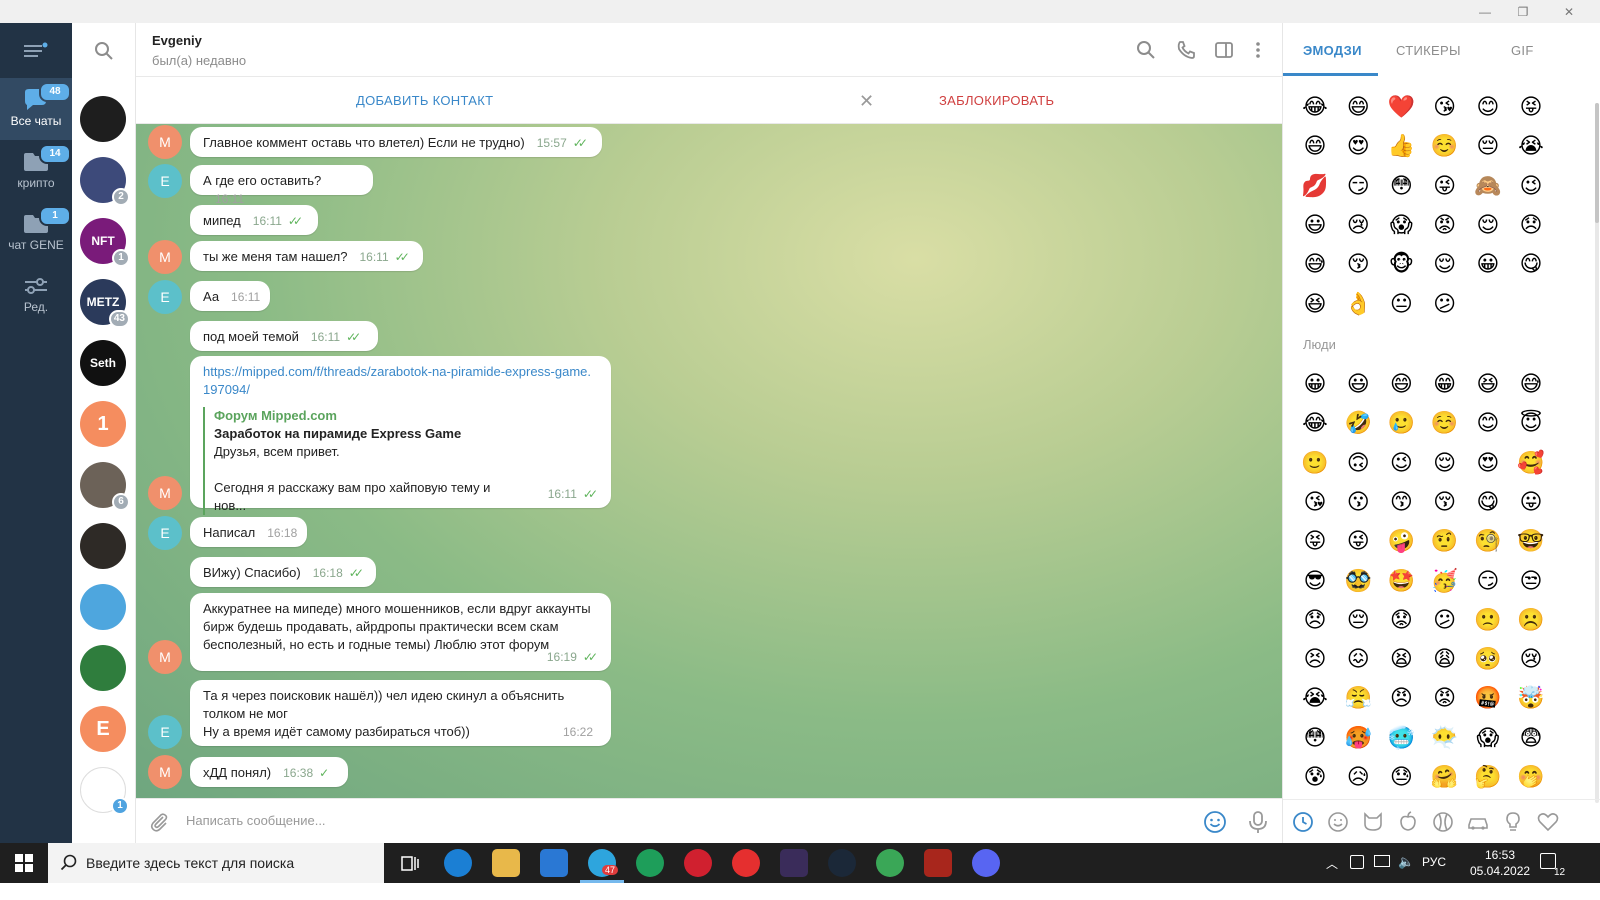 Image resolution: width=1600 pixels, height=900 pixels. Describe the element at coordinates (1358, 502) in the screenshot. I see `emoji-item: 😗` at that location.